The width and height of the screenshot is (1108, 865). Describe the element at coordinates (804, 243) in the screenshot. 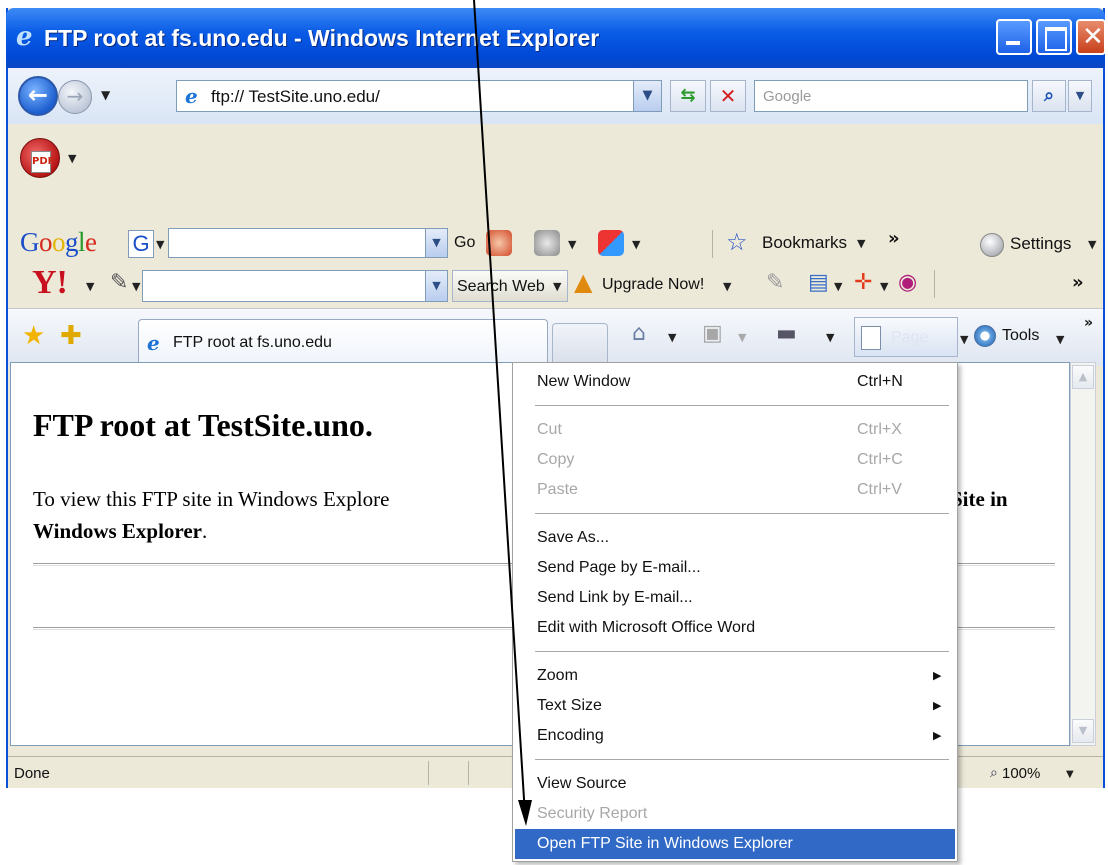

I see `bookmarks-button: Bookmarks` at that location.